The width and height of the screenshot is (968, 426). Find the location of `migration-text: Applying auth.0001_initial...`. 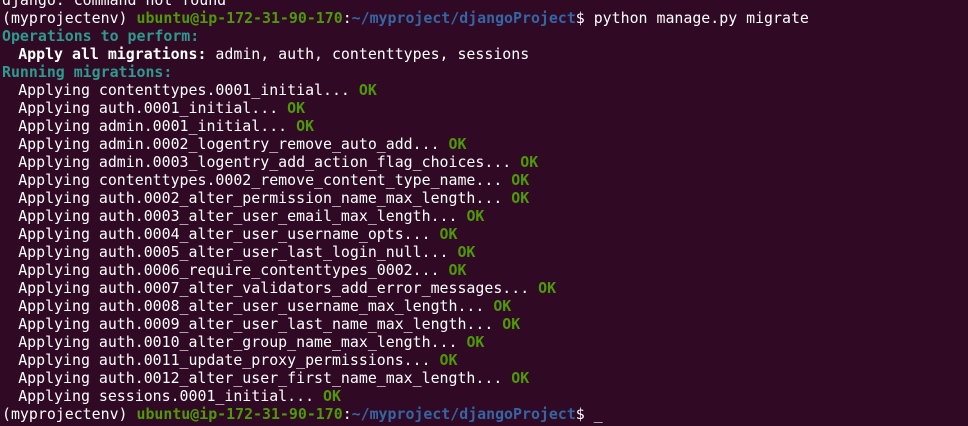

migration-text: Applying auth.0001_initial... is located at coordinates (153, 108).